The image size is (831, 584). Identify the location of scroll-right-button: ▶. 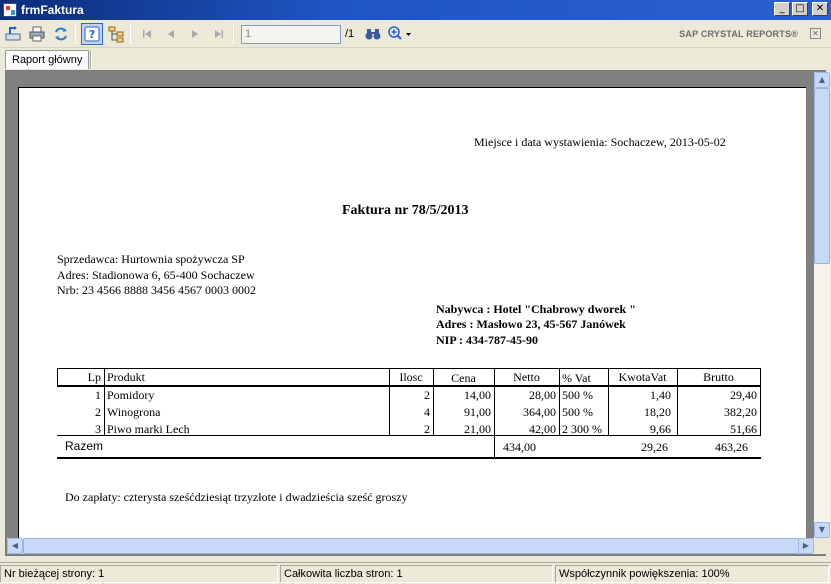
(806, 546).